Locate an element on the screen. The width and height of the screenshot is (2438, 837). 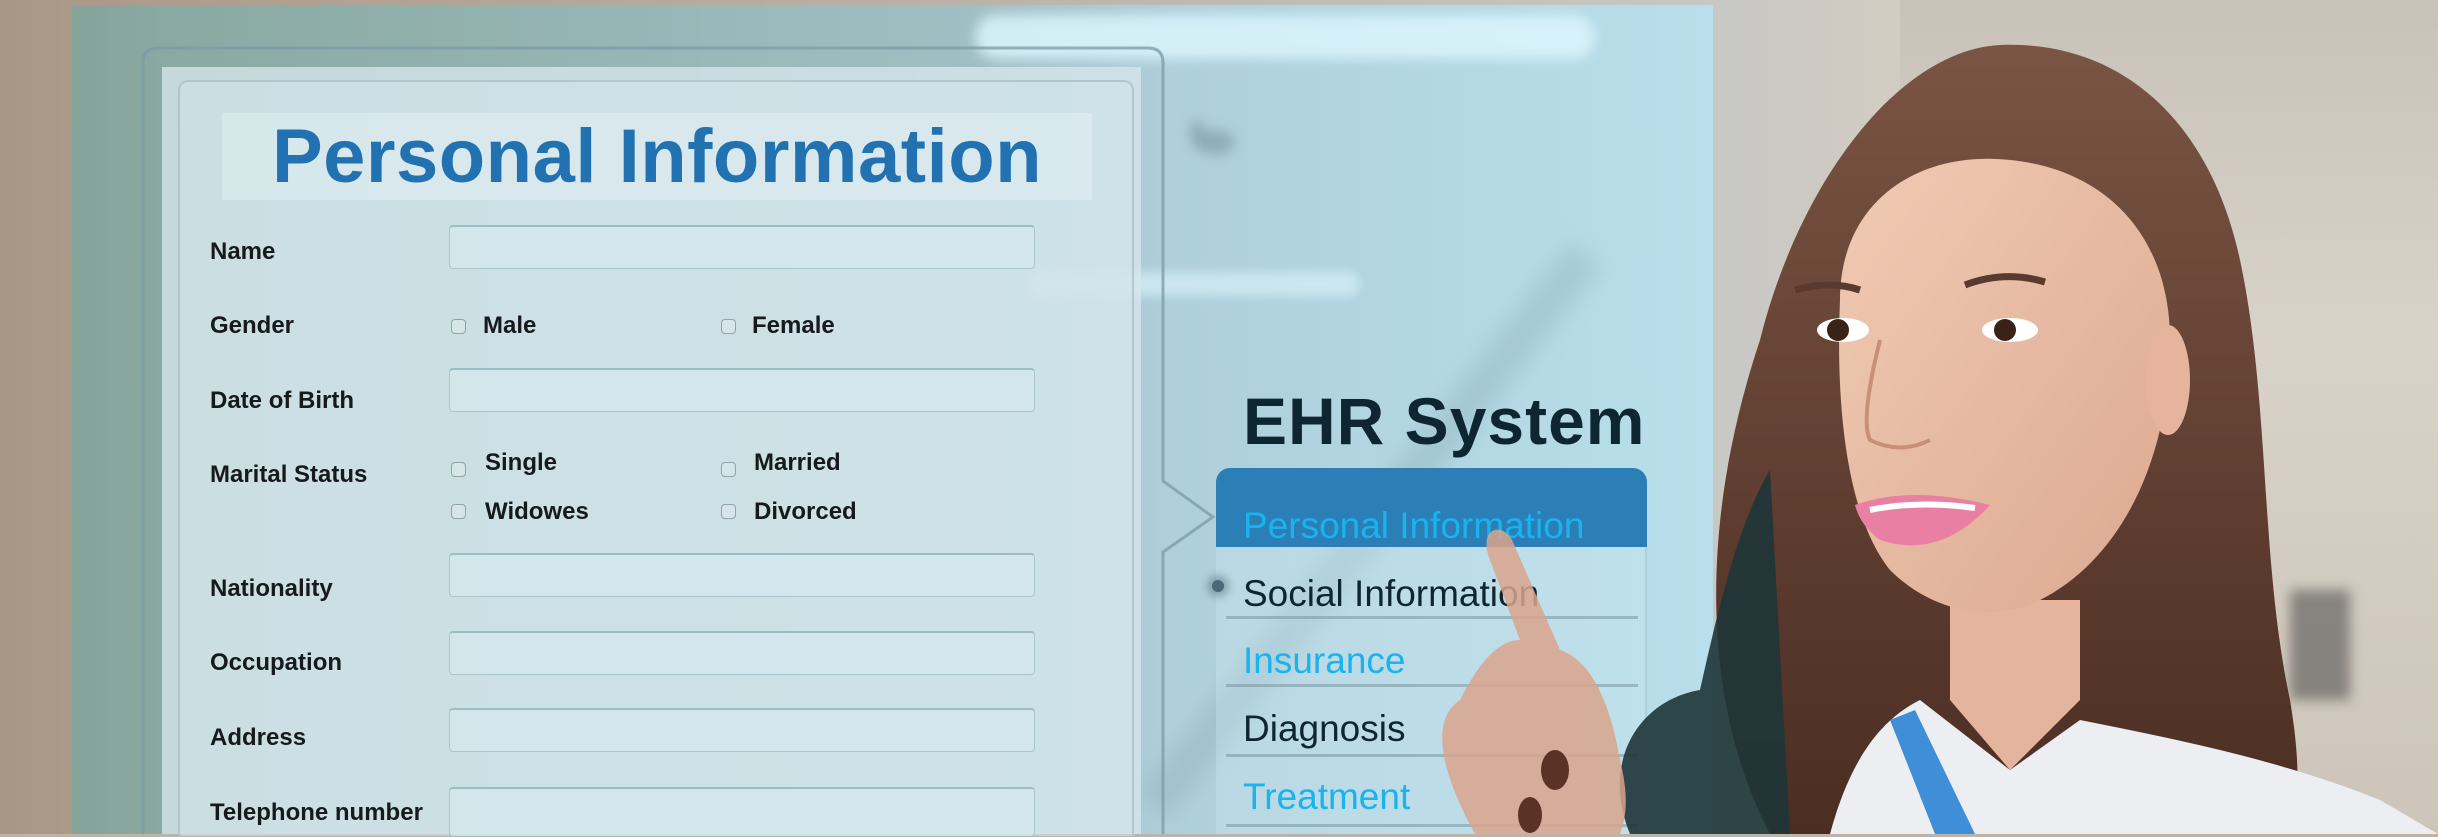
nationality-input is located at coordinates (742, 575).